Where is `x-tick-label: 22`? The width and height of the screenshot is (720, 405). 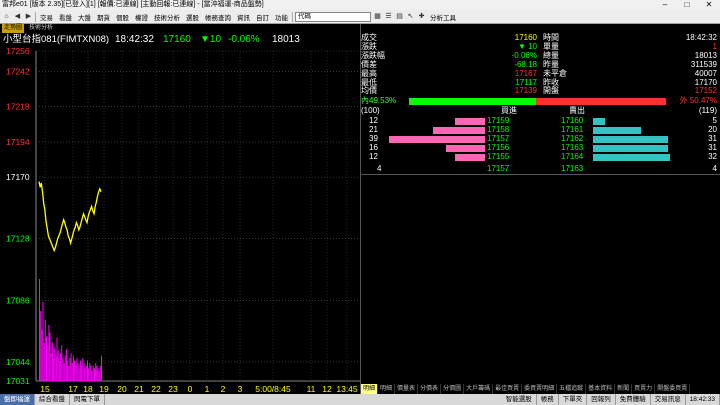 x-tick-label: 22 is located at coordinates (156, 389).